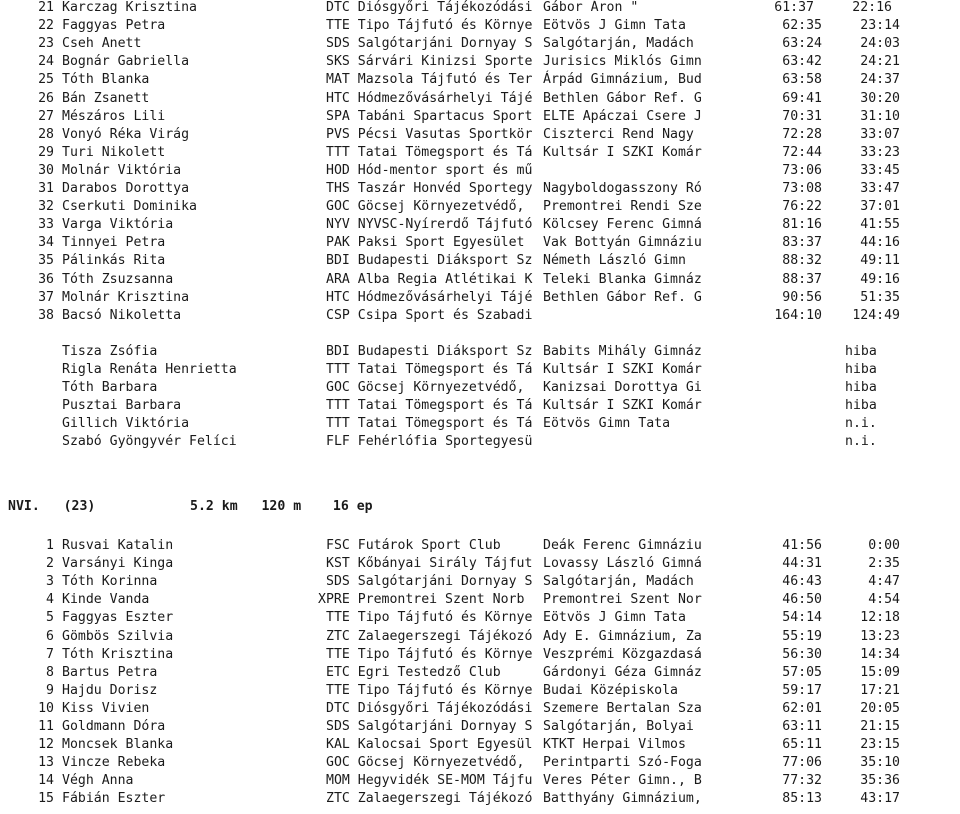  What do you see at coordinates (802, 690) in the screenshot?
I see `result-time: 59:17` at bounding box center [802, 690].